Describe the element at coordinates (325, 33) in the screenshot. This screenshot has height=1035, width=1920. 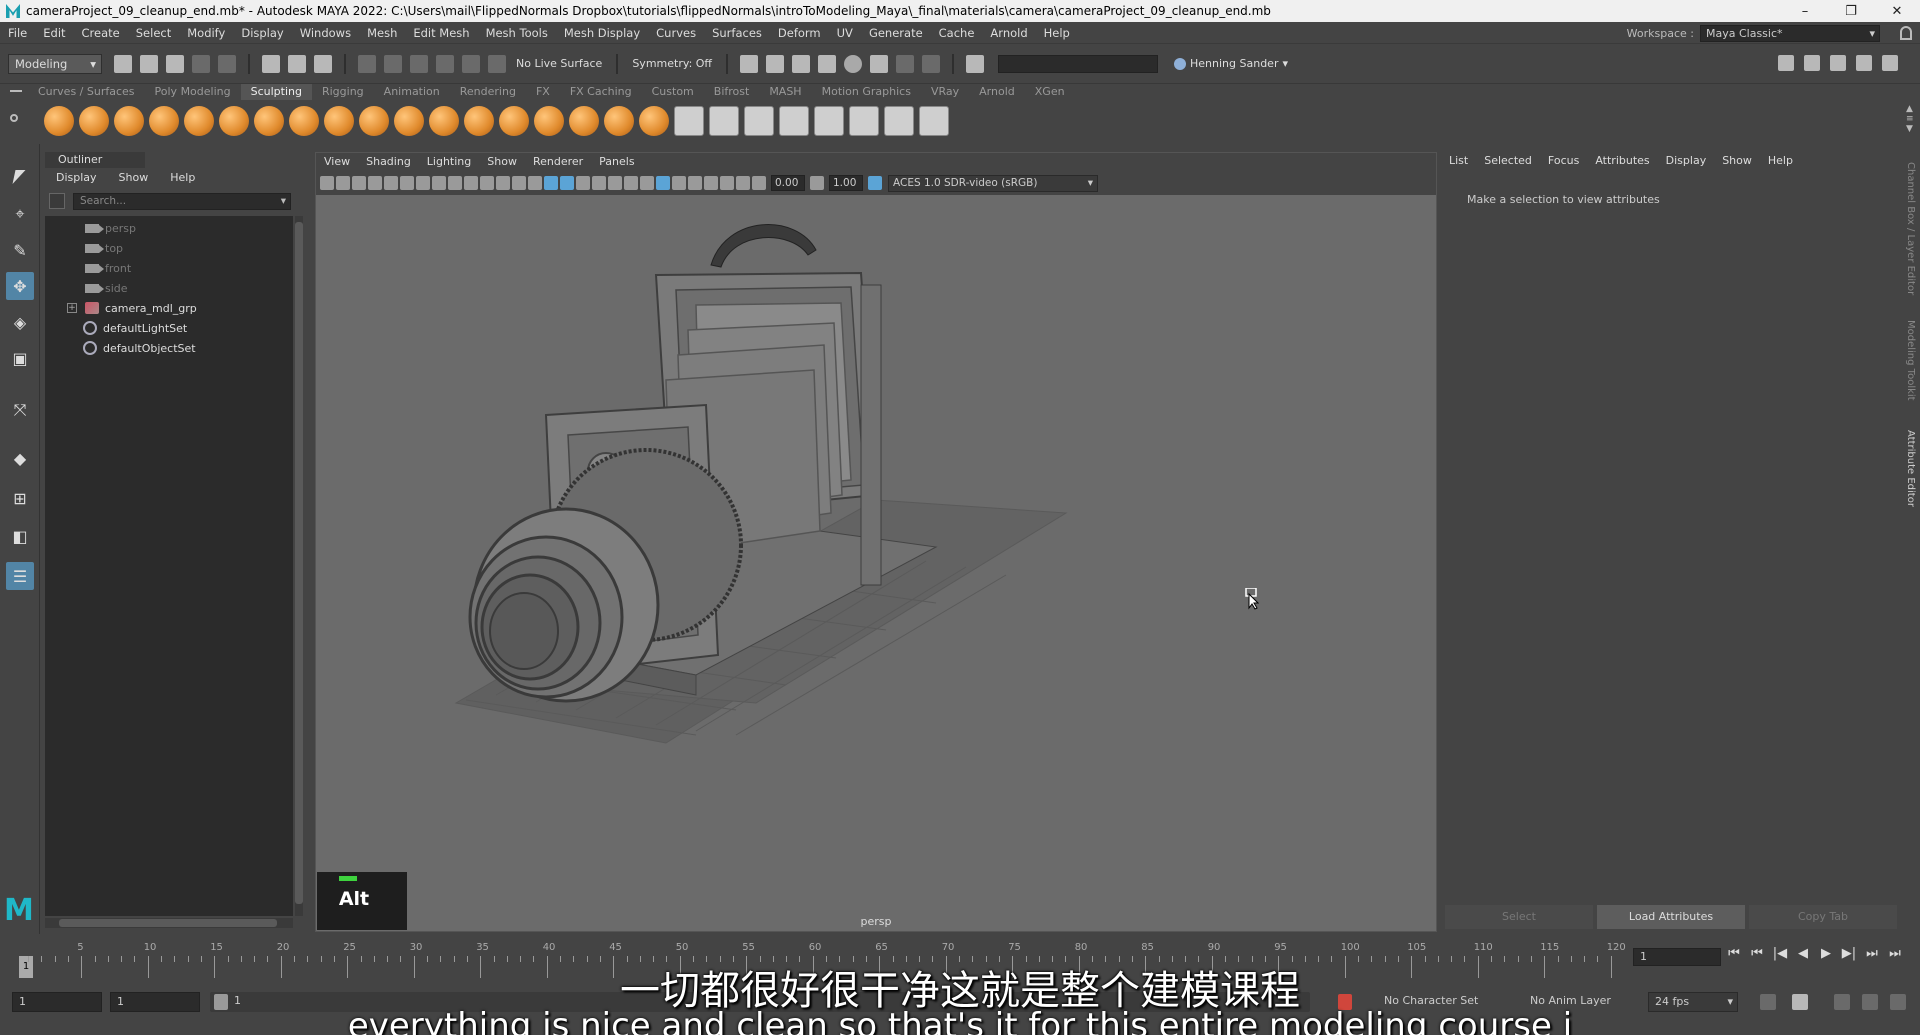
I see `menu-windows: Windows` at that location.